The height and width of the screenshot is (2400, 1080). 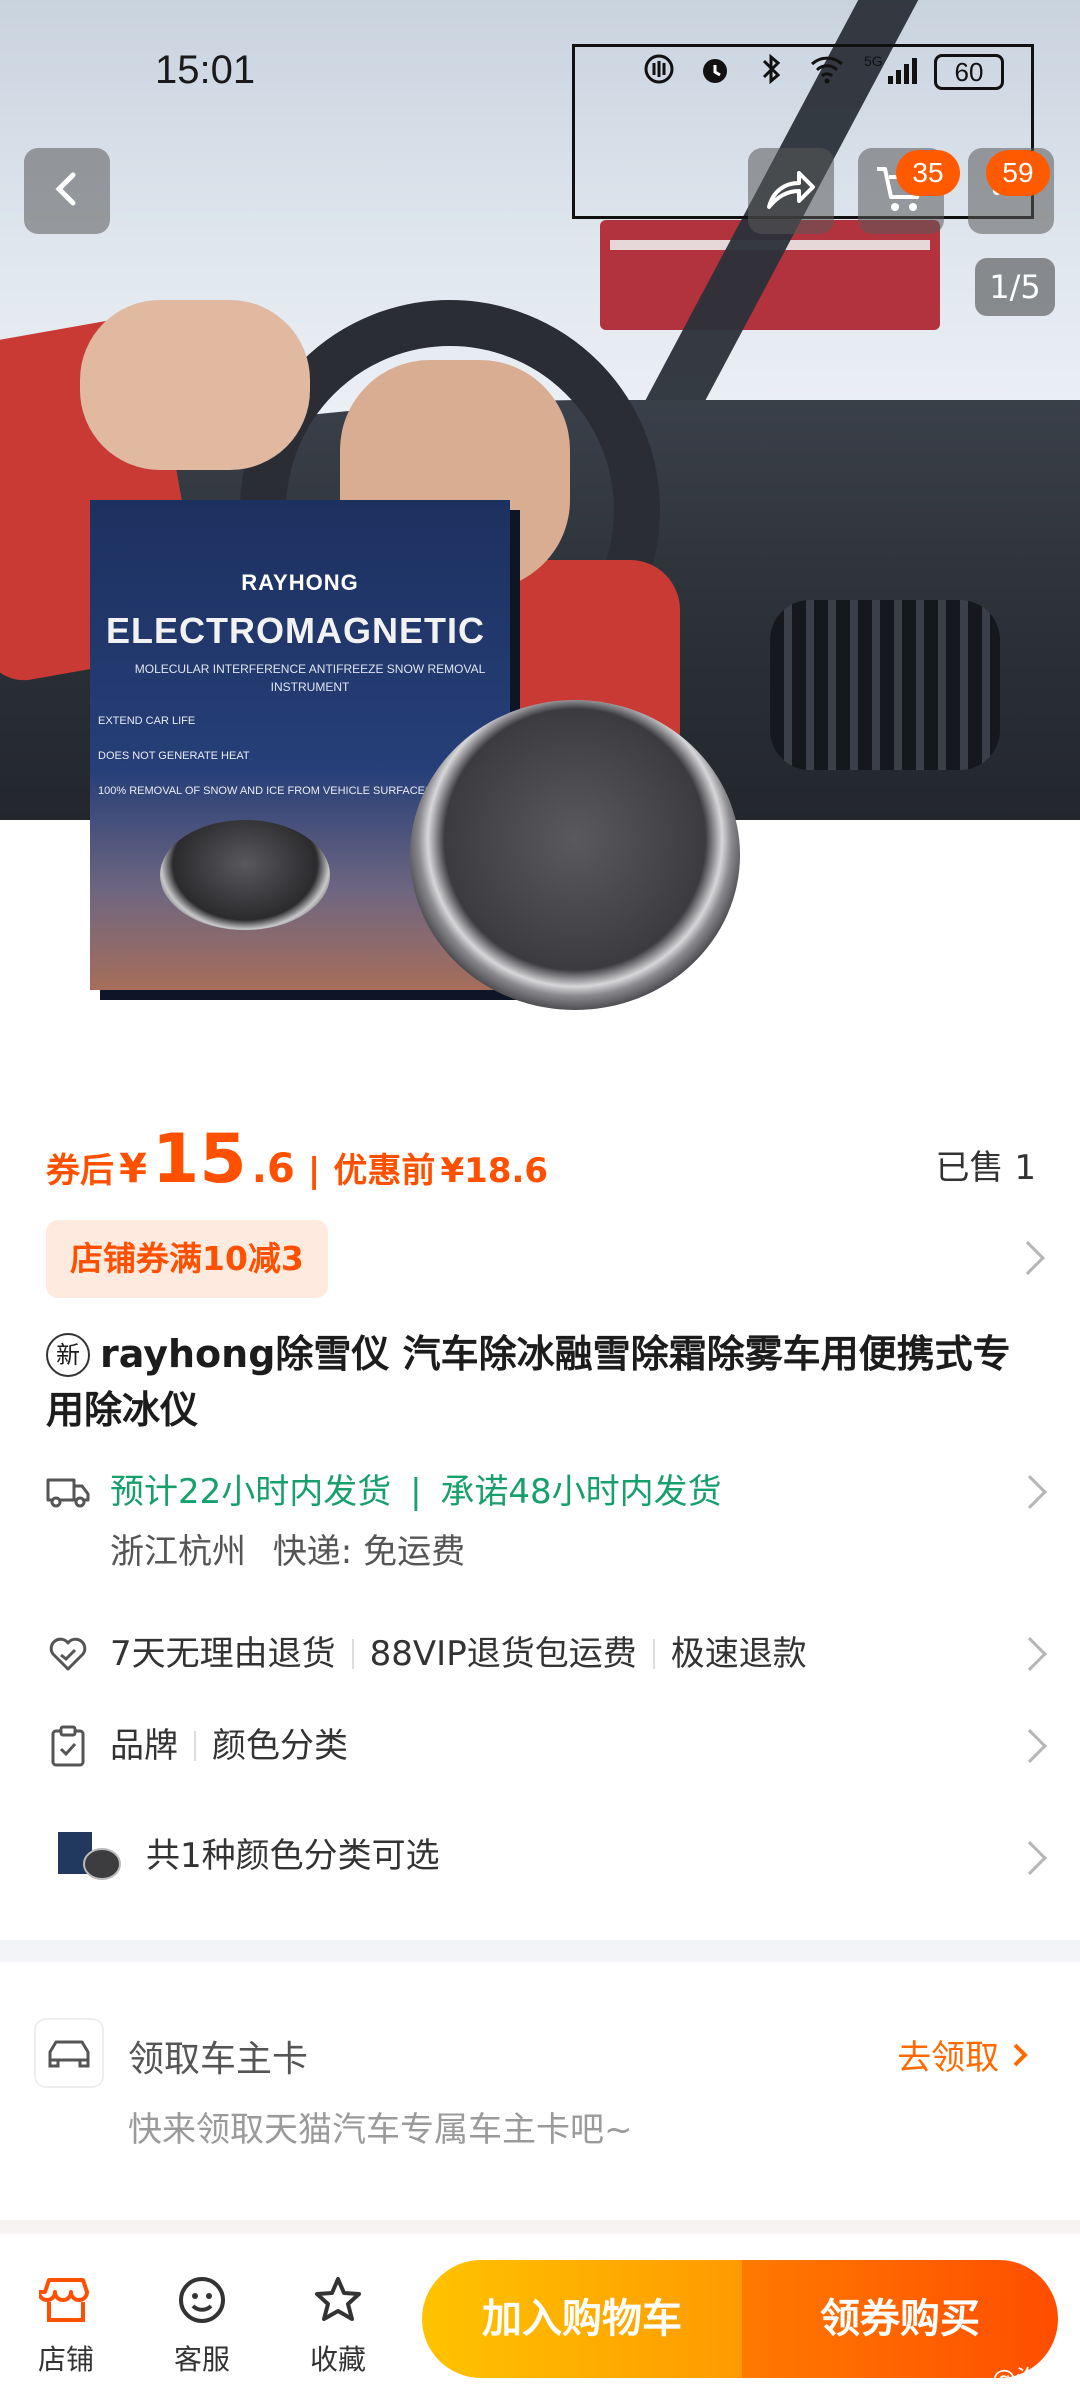 I want to click on wifi-icon, so click(x=827, y=69).